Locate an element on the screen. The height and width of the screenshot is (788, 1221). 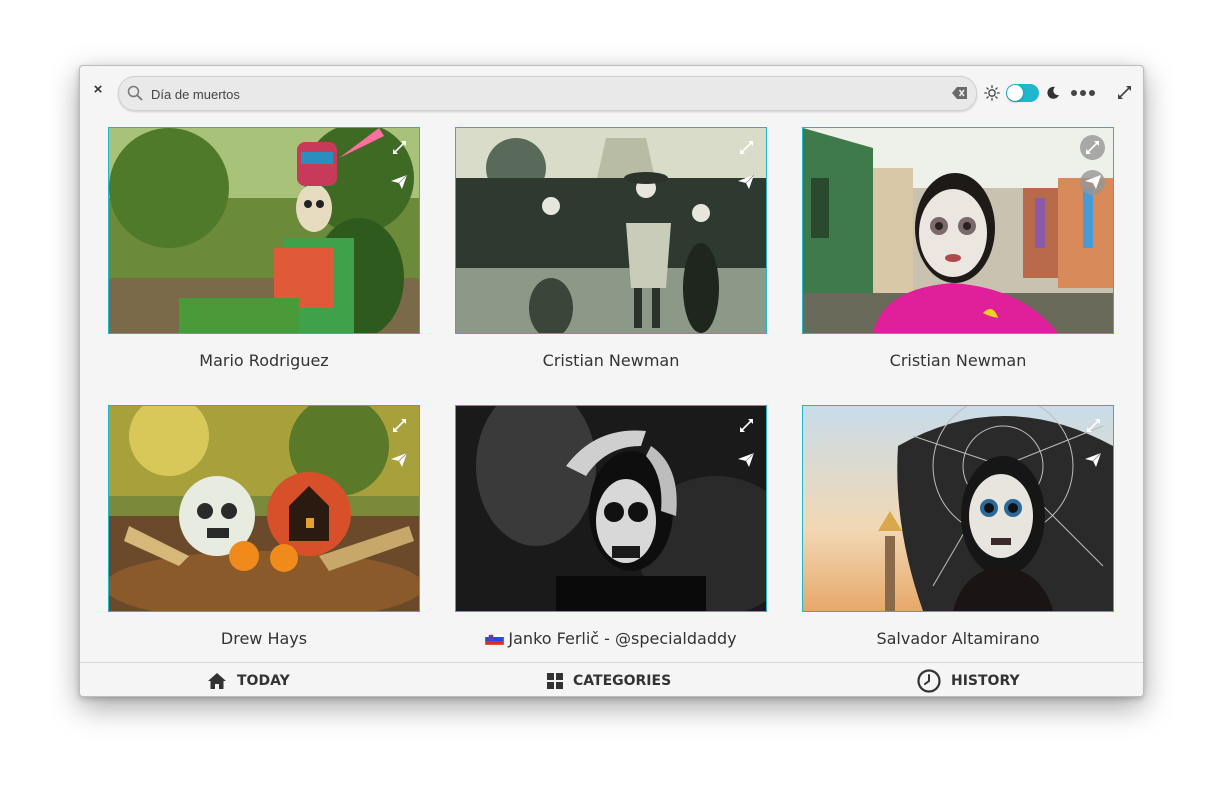
home-icon is located at coordinates (217, 681).